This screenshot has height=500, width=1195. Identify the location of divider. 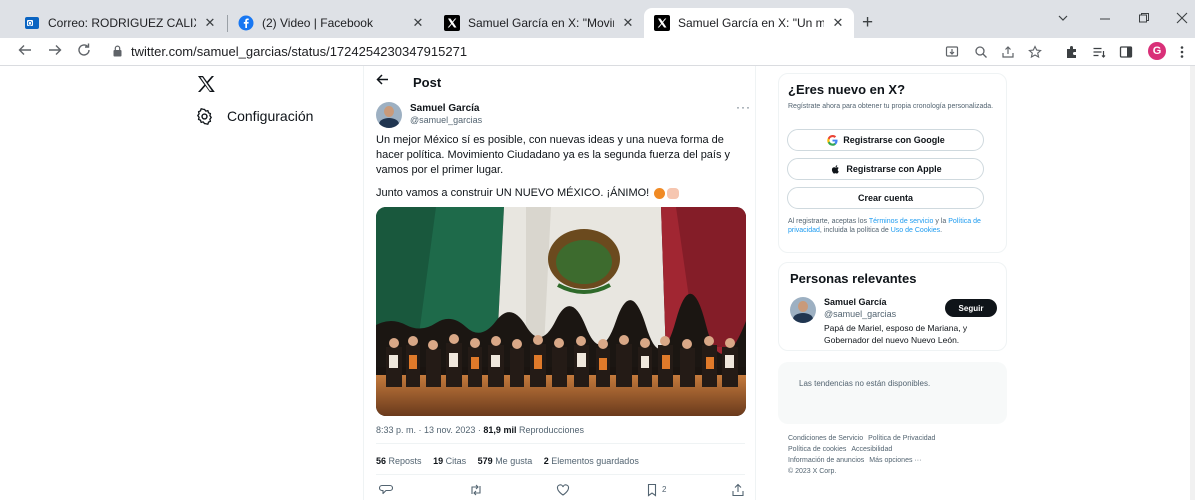
(560, 443).